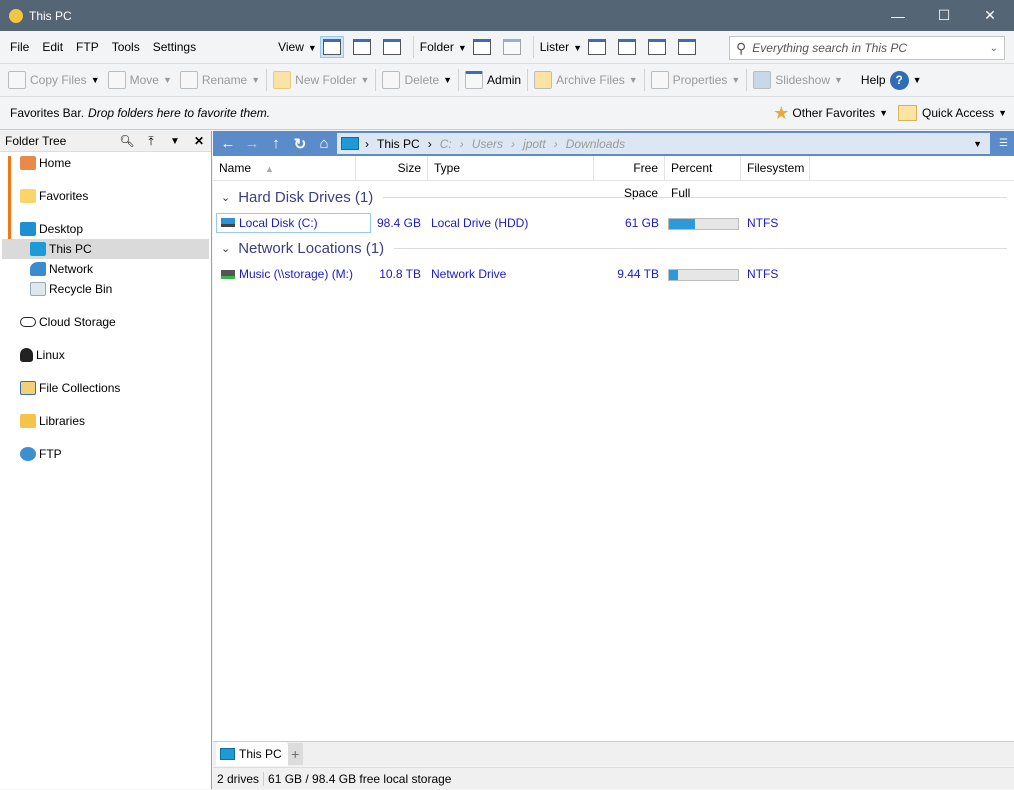 The image size is (1014, 790). What do you see at coordinates (61, 248) in the screenshot?
I see `tree-item-this-pc: This PC` at bounding box center [61, 248].